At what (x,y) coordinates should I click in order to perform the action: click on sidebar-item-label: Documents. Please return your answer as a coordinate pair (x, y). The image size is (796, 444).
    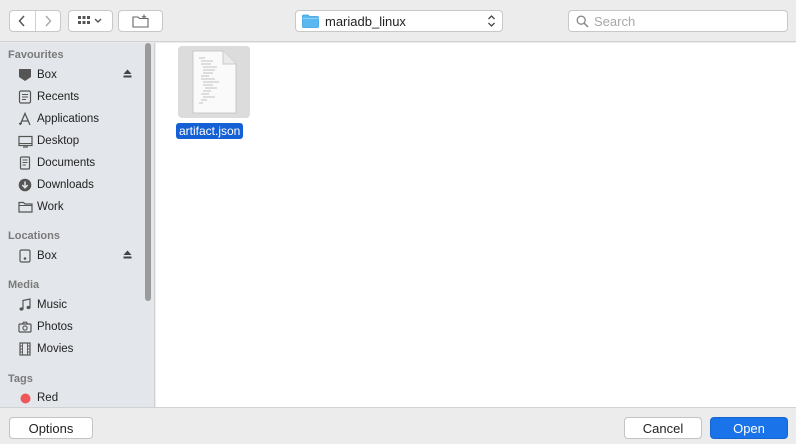
    Looking at the image, I should click on (66, 163).